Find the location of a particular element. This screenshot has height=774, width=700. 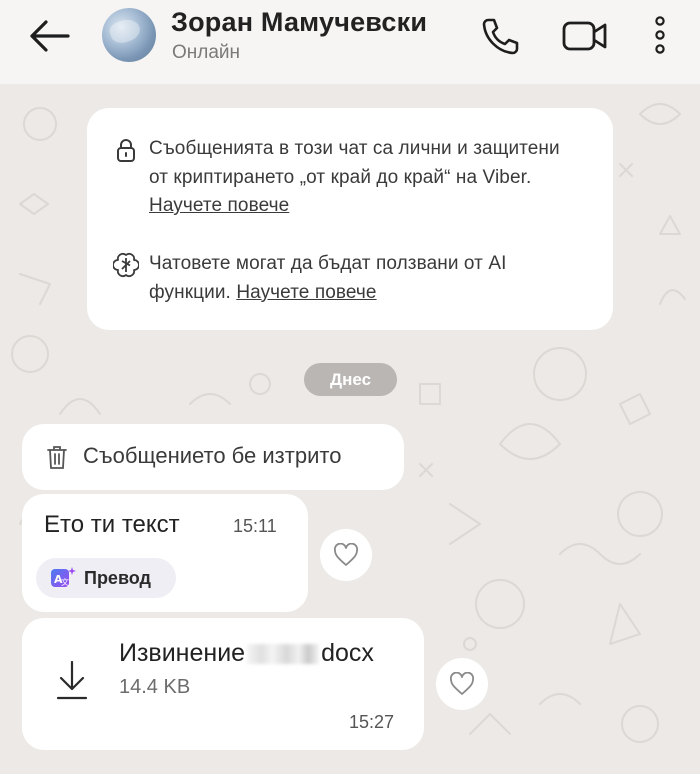

video-camera-icon is located at coordinates (585, 36).